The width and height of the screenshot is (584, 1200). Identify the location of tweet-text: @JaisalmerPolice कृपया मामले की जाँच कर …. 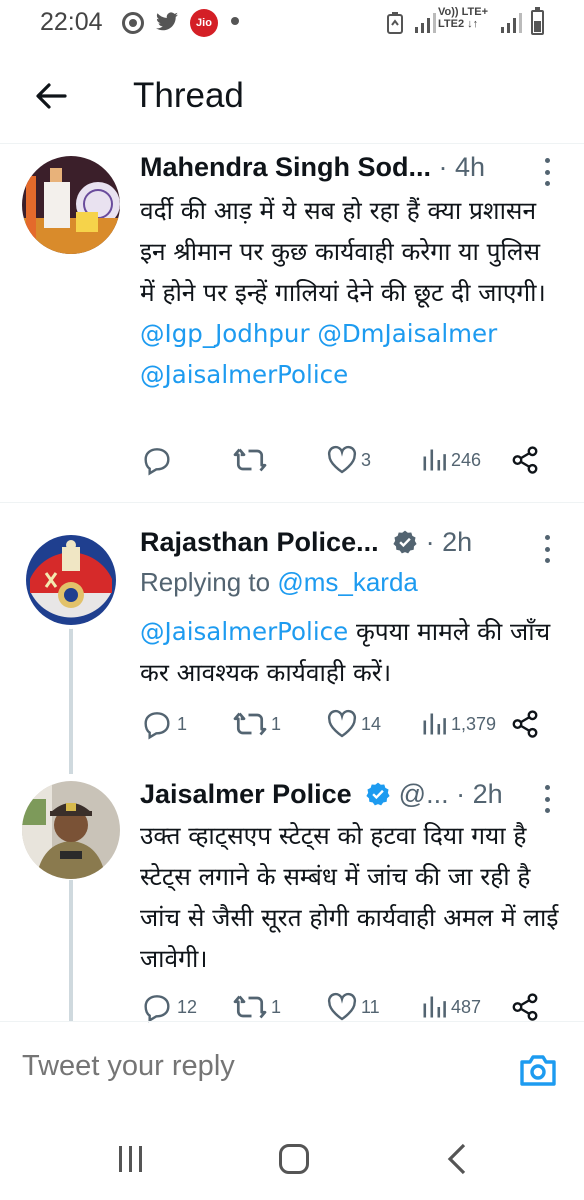
(345, 652).